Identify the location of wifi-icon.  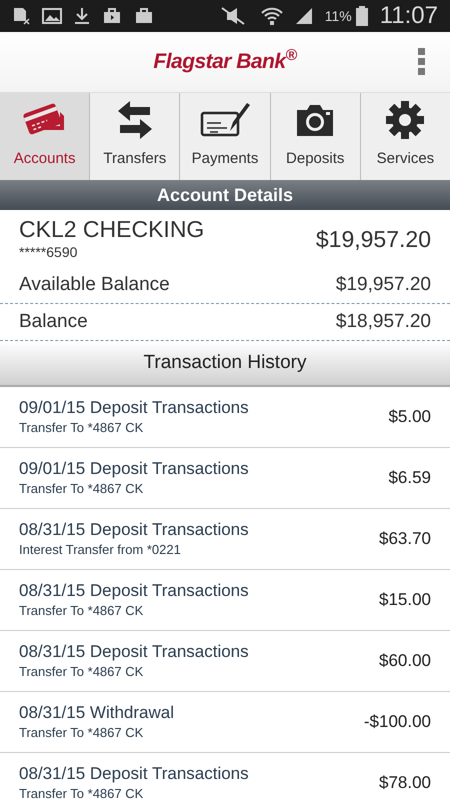
(271, 16).